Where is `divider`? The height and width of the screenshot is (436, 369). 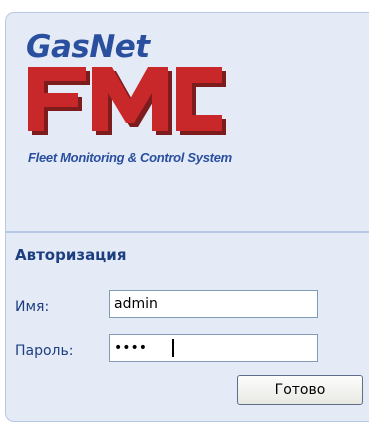 divider is located at coordinates (187, 232).